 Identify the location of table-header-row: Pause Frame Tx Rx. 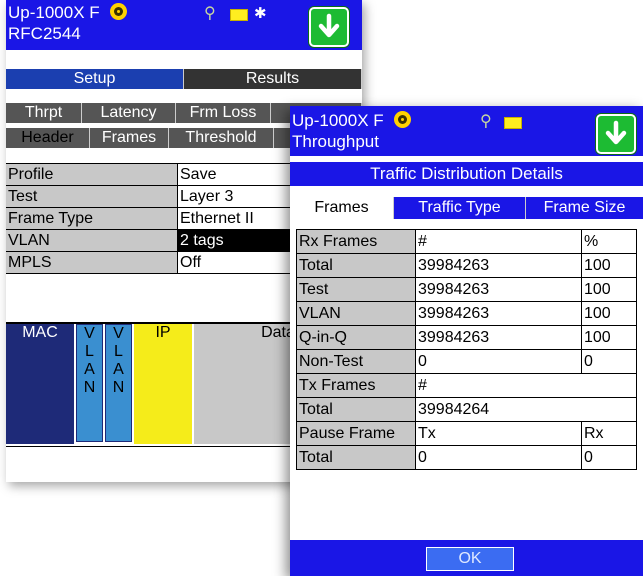
(466, 433).